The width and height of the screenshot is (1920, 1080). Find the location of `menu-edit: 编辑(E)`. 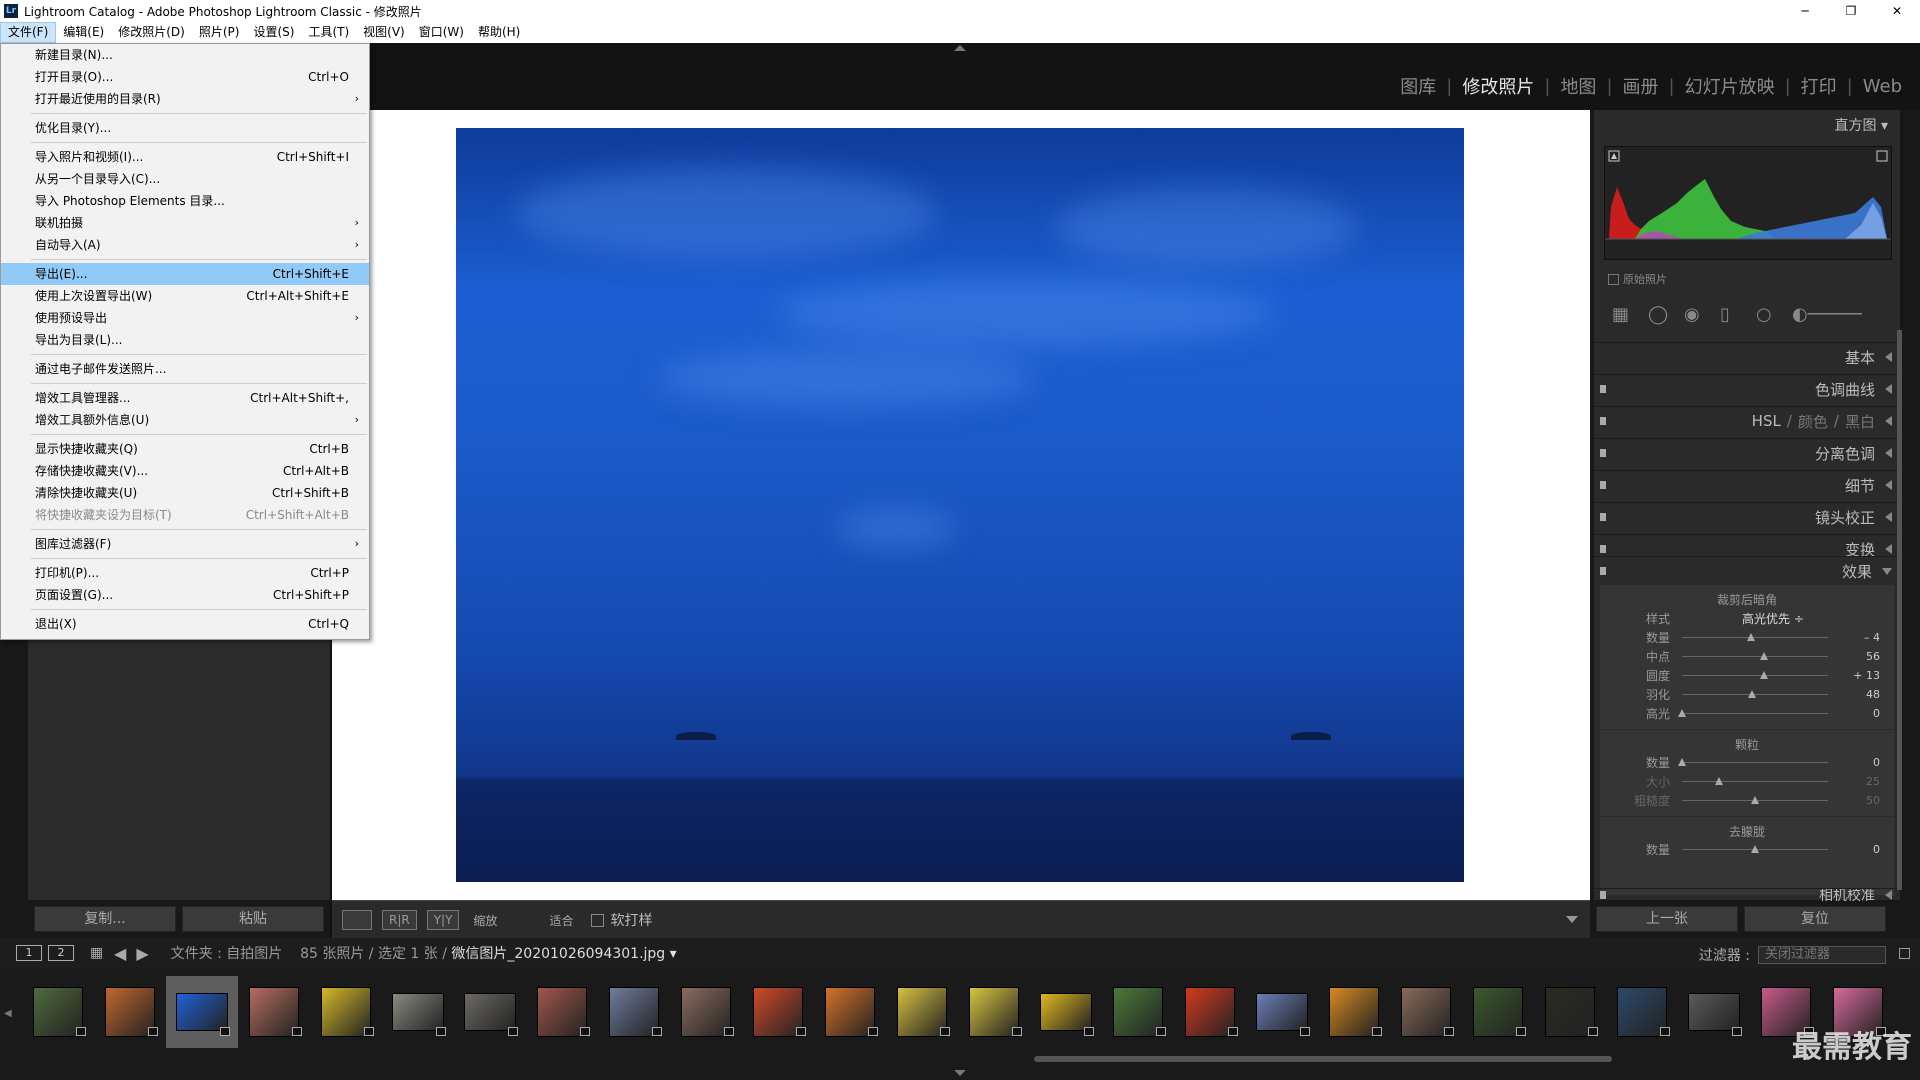

menu-edit: 编辑(E) is located at coordinates (83, 32).